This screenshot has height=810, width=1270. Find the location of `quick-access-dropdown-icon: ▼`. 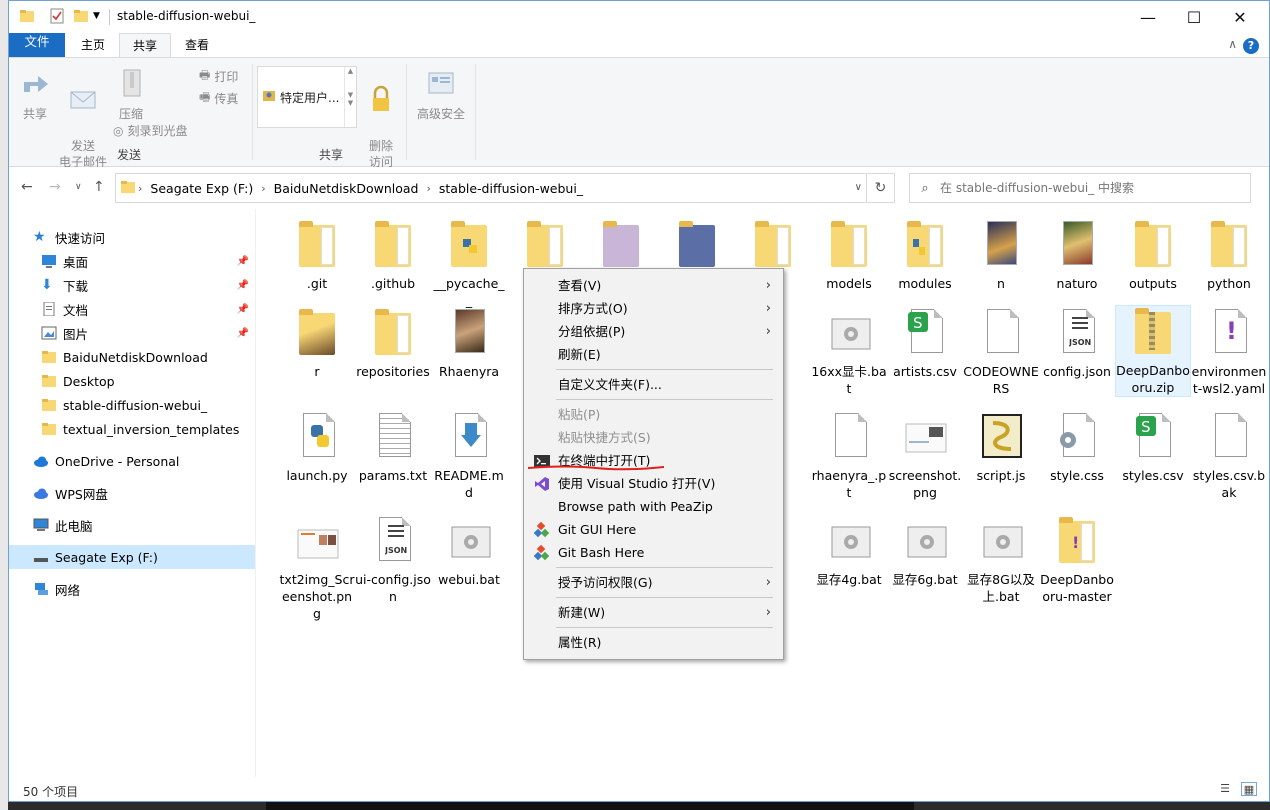

quick-access-dropdown-icon: ▼ is located at coordinates (101, 19).